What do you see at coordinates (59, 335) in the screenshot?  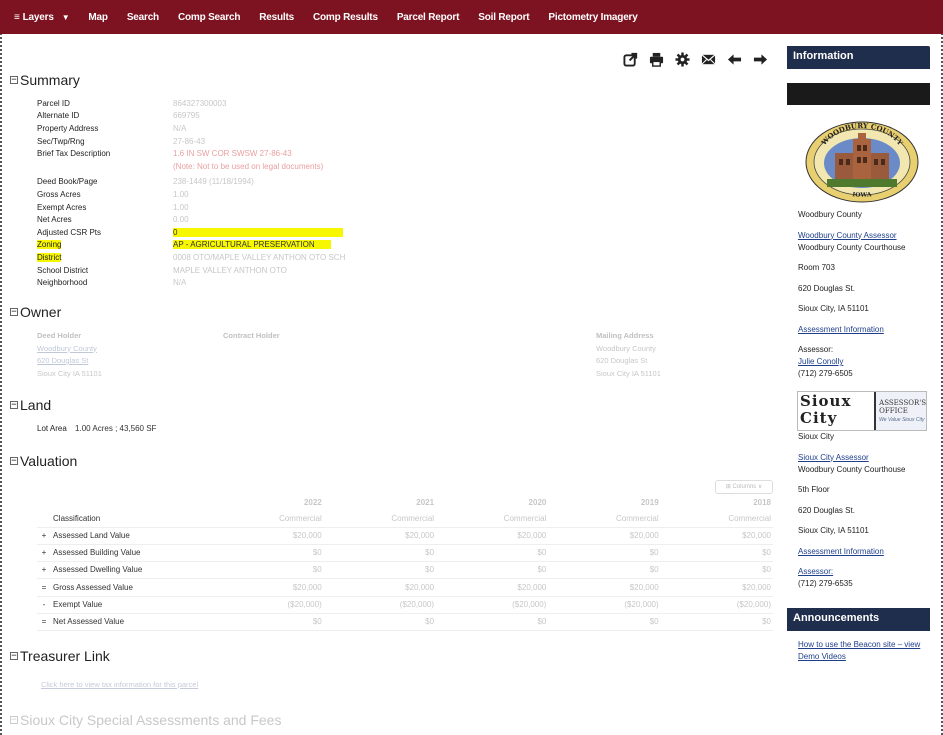 I see `deed-holder-header: Deed Holder` at bounding box center [59, 335].